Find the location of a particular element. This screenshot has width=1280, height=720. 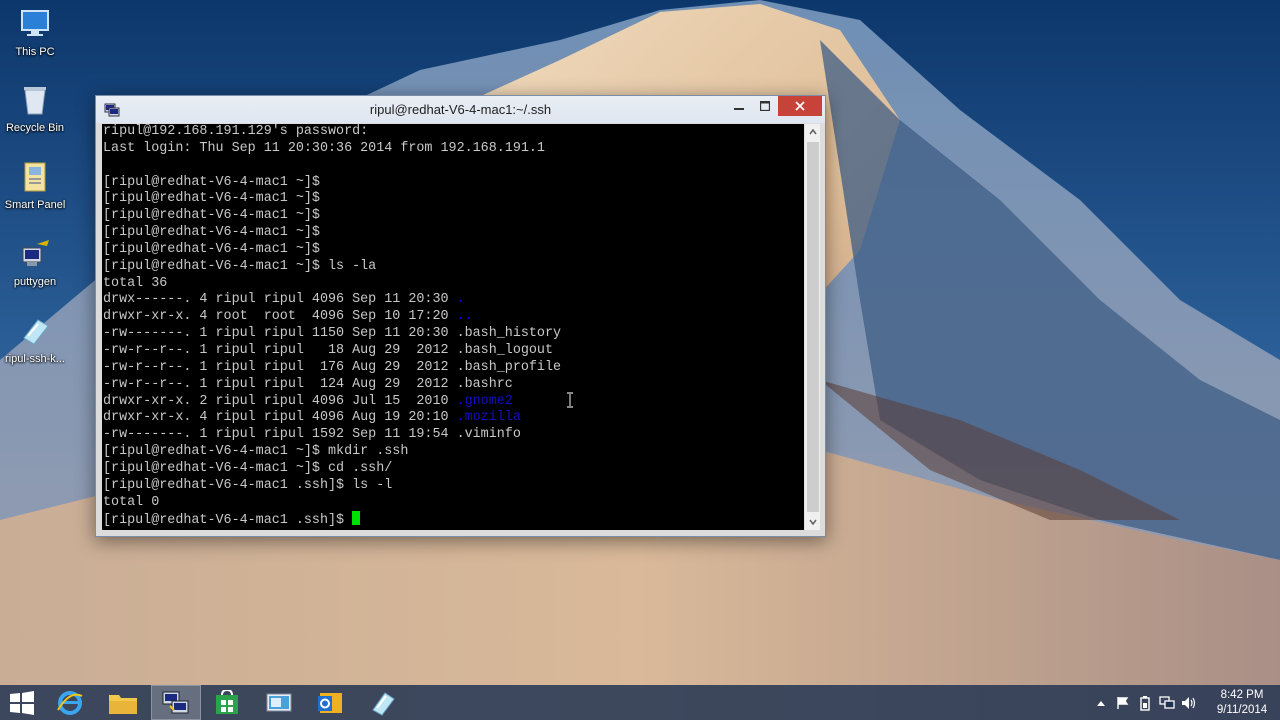

listing-dir-name: . is located at coordinates (460, 300).